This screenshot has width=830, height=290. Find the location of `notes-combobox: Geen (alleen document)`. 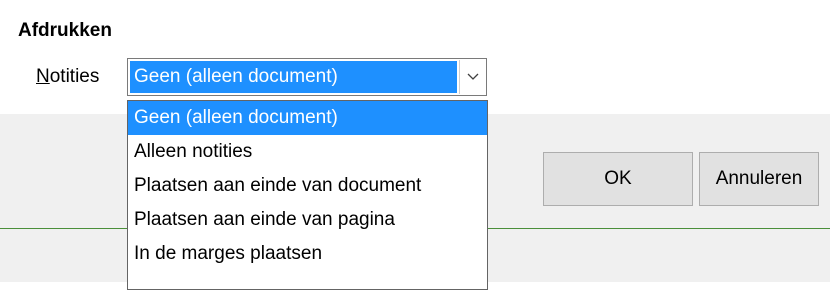

notes-combobox: Geen (alleen document) is located at coordinates (307, 77).